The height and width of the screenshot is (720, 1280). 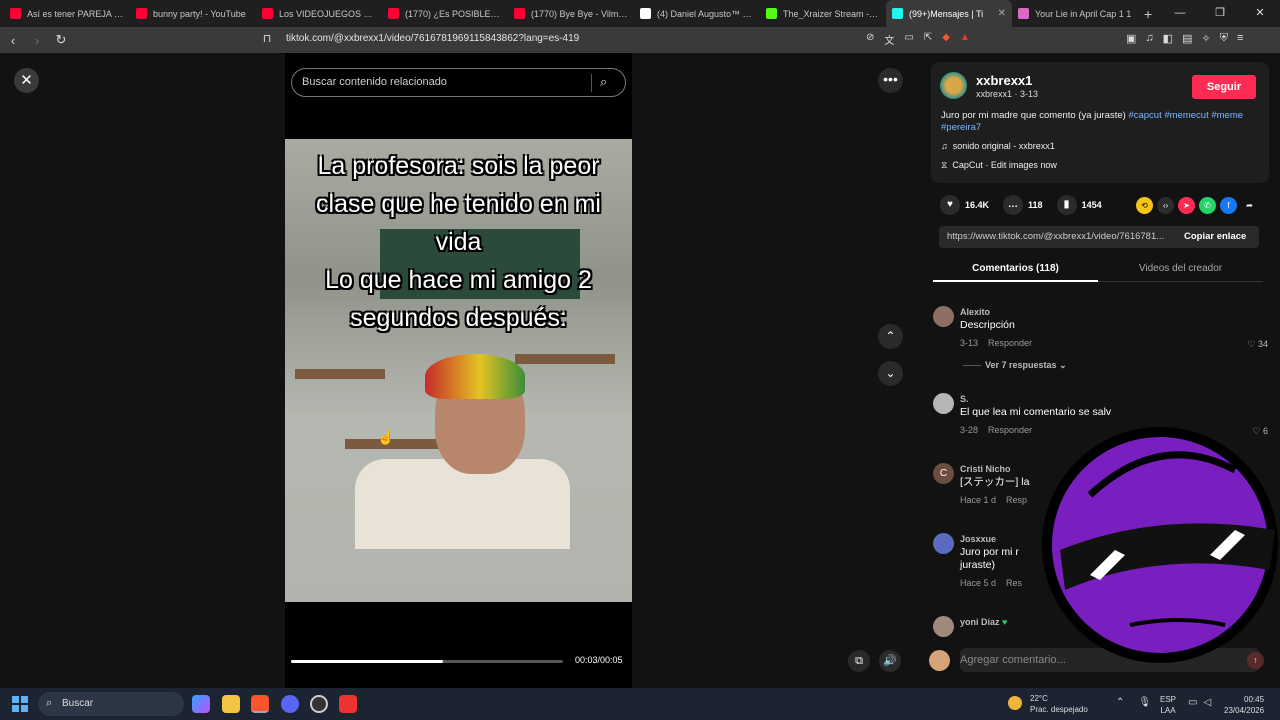 I want to click on next-video-button: ⌄, so click(x=890, y=373).